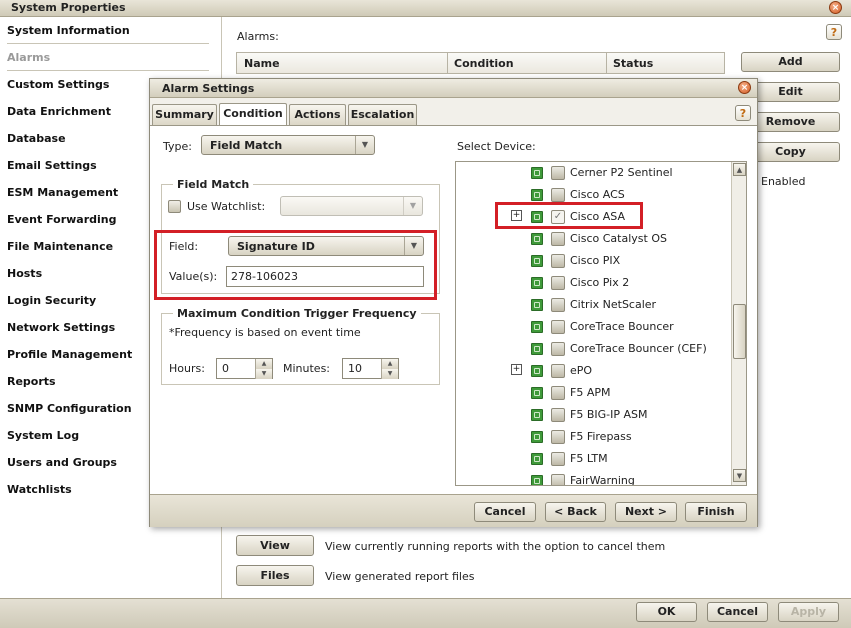 Image resolution: width=851 pixels, height=628 pixels. Describe the element at coordinates (595, 239) in the screenshot. I see `list-item: Cisco Catalyst OS` at that location.